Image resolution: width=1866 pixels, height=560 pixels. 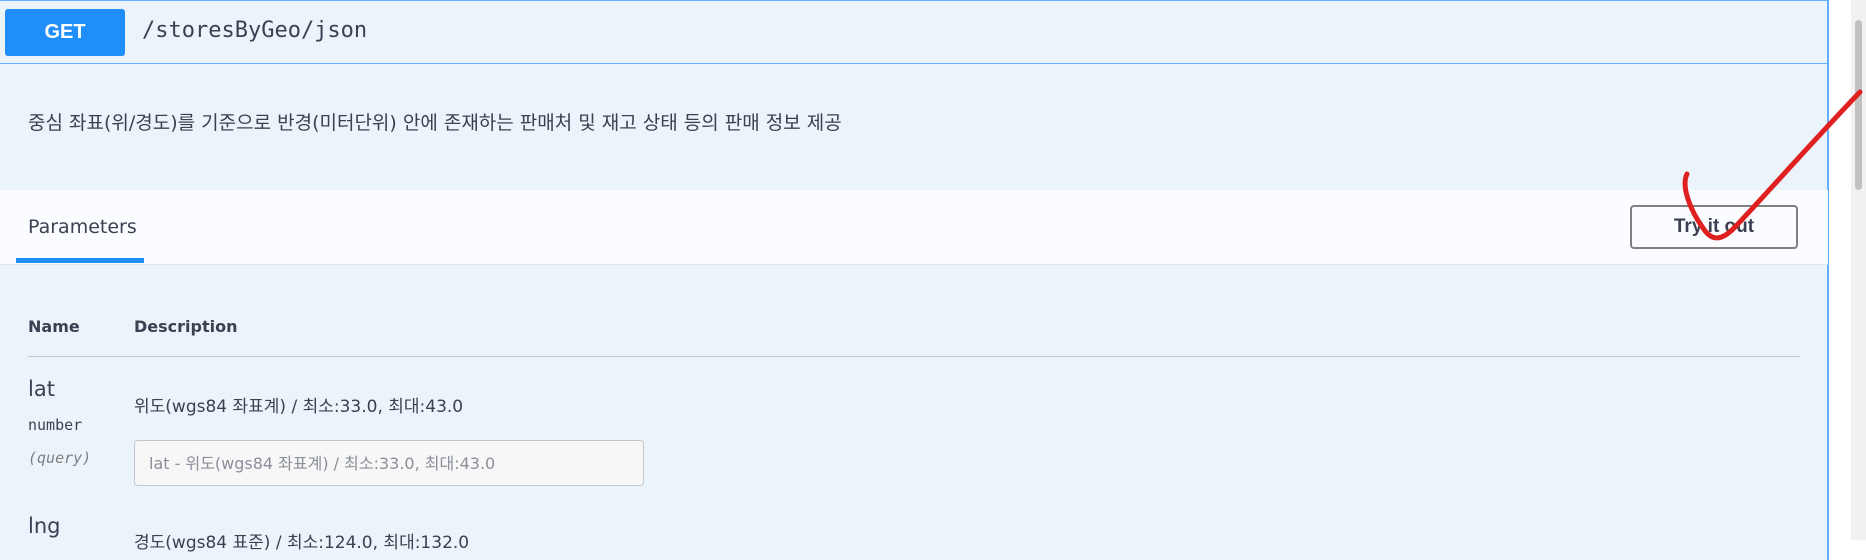 I want to click on header-divider, so click(x=914, y=356).